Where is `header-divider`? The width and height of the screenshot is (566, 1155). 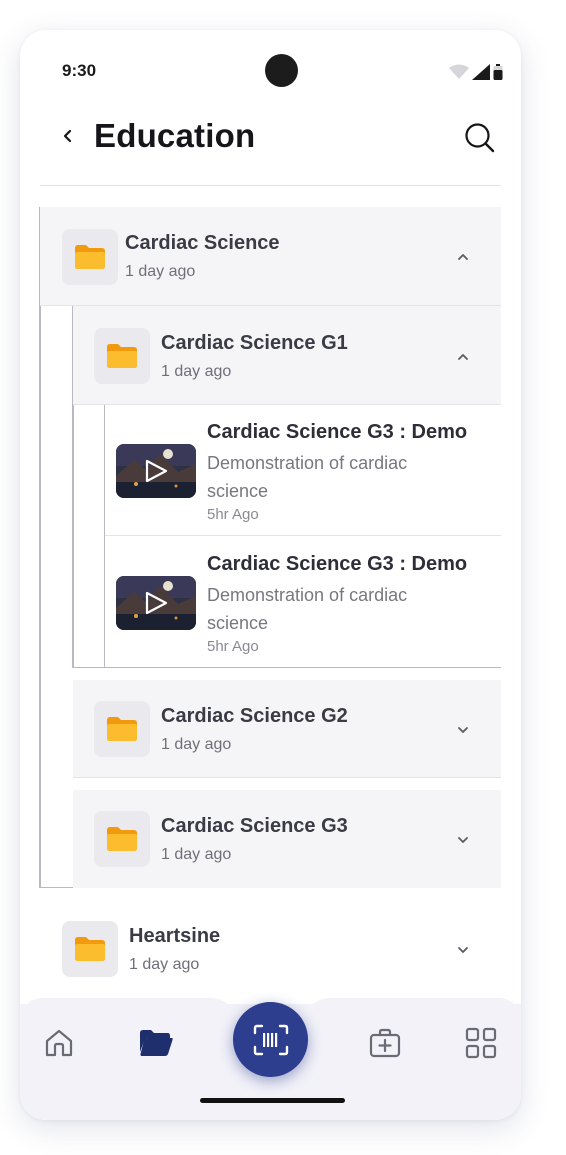
header-divider is located at coordinates (270, 185).